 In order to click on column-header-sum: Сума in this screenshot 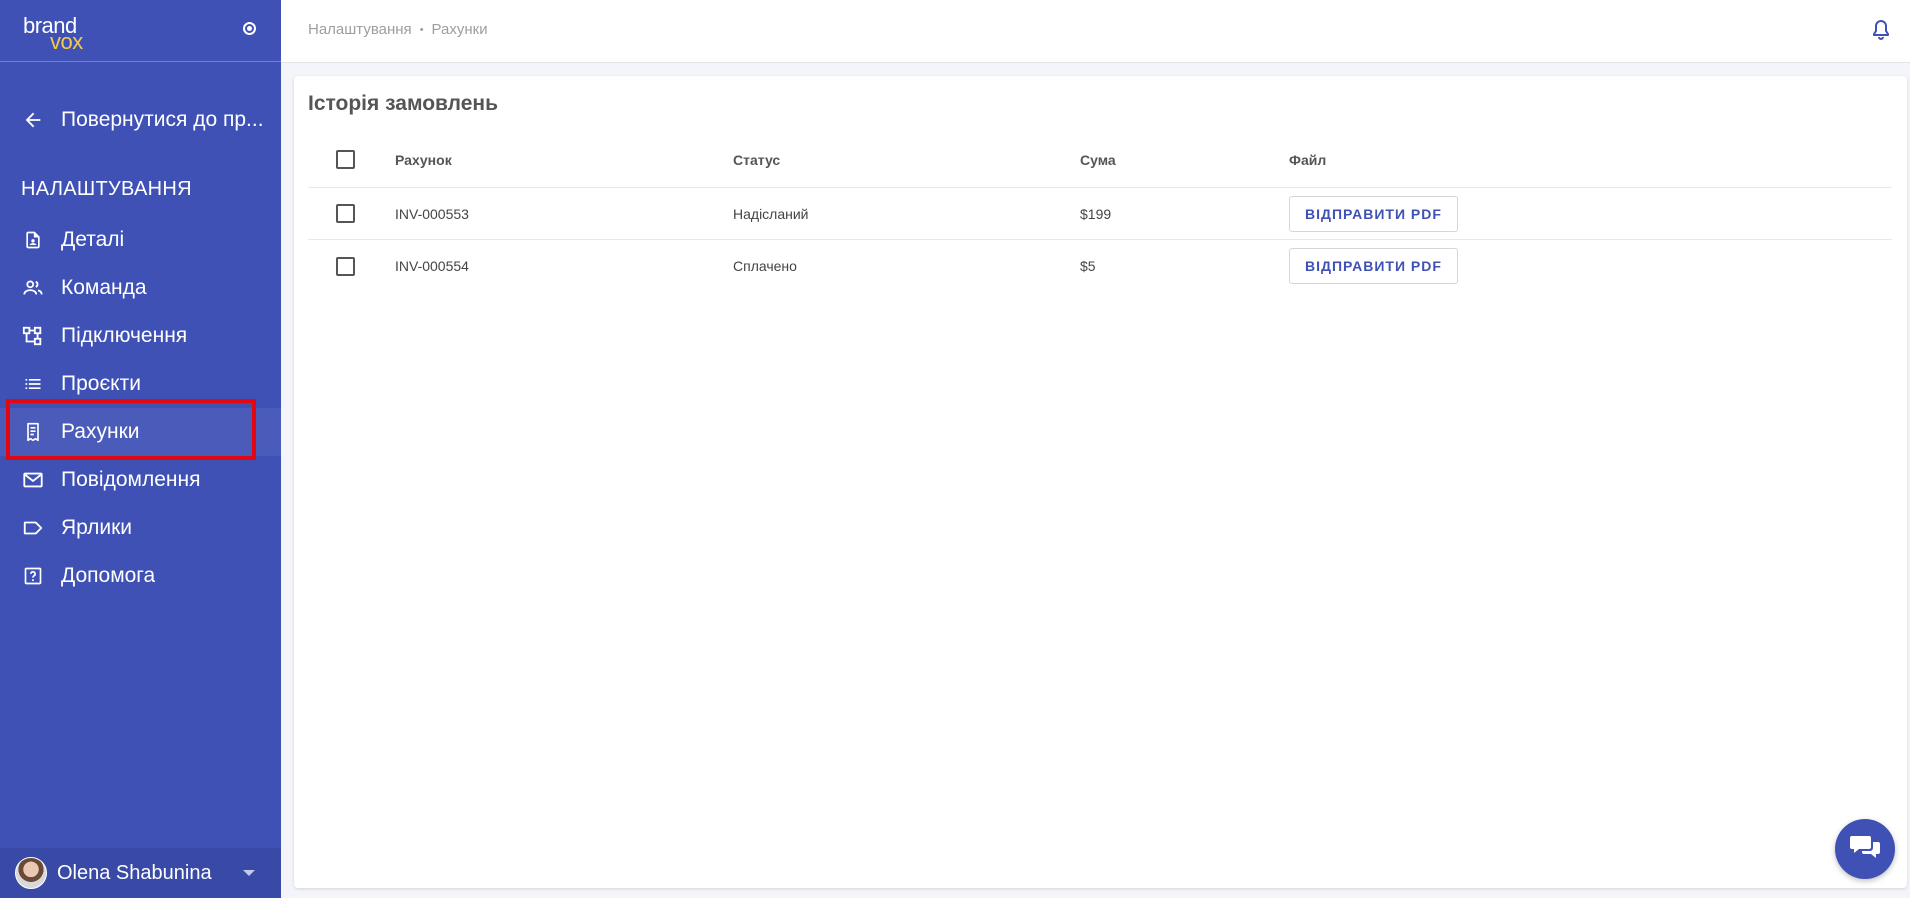, I will do `click(1098, 160)`.